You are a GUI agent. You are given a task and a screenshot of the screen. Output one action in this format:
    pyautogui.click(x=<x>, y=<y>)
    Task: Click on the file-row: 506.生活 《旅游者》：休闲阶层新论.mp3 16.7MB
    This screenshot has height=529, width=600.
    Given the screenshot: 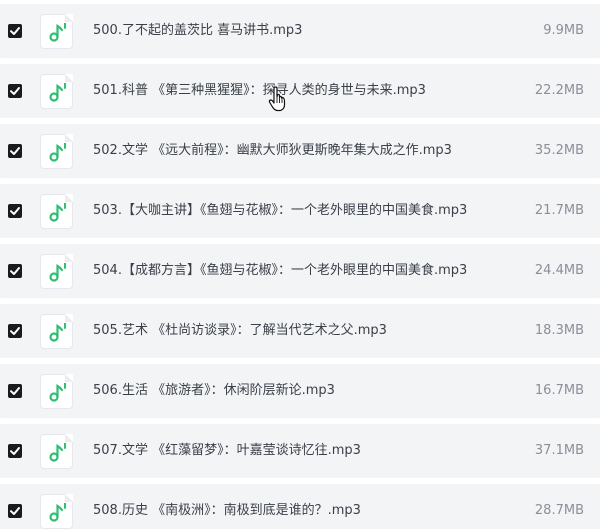 What is the action you would take?
    pyautogui.click(x=300, y=391)
    